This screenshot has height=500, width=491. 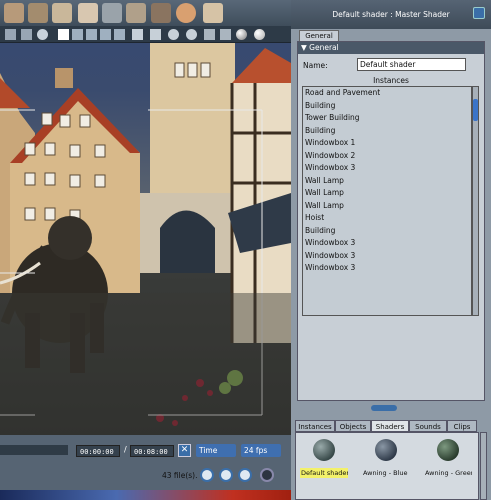 What do you see at coordinates (411, 64) in the screenshot?
I see `name-input: Default shader` at bounding box center [411, 64].